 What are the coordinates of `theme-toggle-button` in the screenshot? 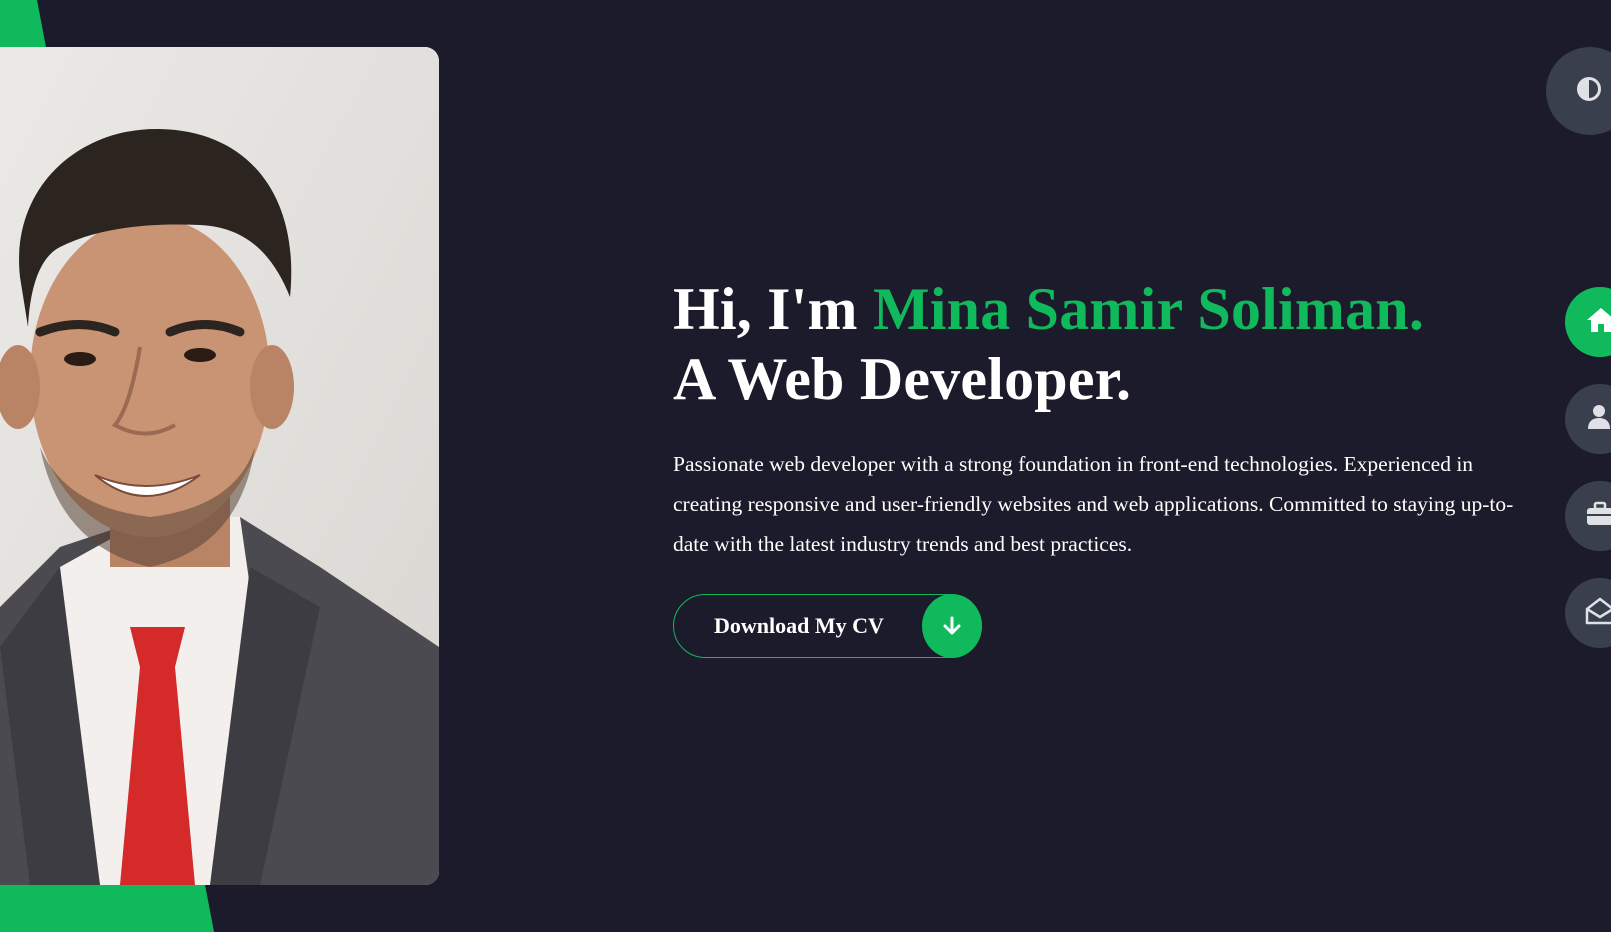 It's located at (1578, 91).